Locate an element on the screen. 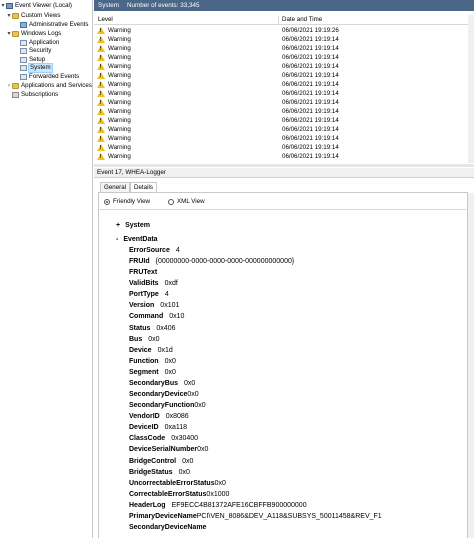 This screenshot has width=474, height=538. tab-general: General is located at coordinates (115, 187).